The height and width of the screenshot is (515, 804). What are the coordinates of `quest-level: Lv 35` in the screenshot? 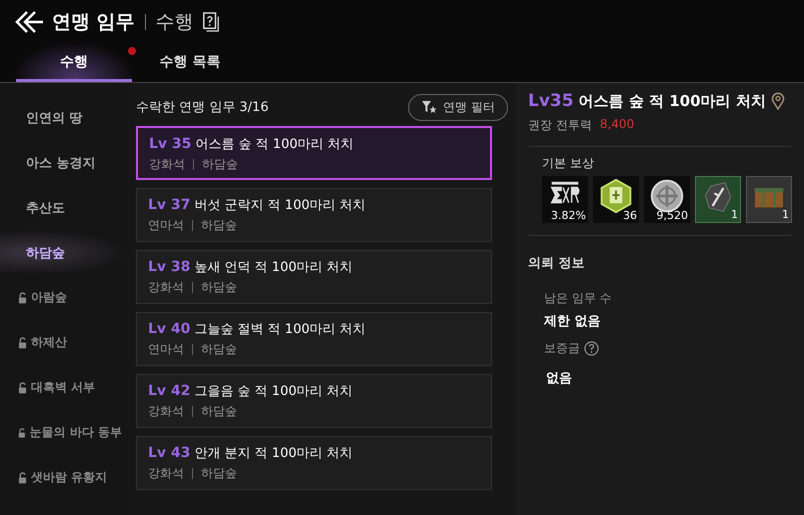 It's located at (170, 144).